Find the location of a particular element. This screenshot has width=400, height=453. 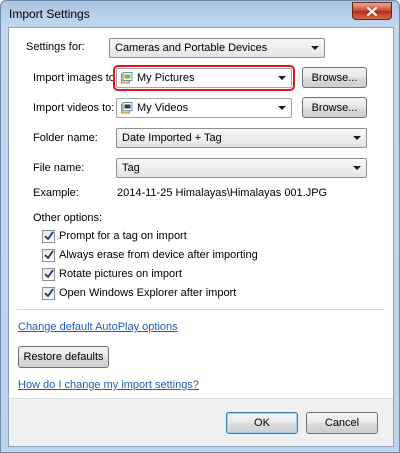

autoplay-options-link: Change default AutoPlay options is located at coordinates (98, 327).